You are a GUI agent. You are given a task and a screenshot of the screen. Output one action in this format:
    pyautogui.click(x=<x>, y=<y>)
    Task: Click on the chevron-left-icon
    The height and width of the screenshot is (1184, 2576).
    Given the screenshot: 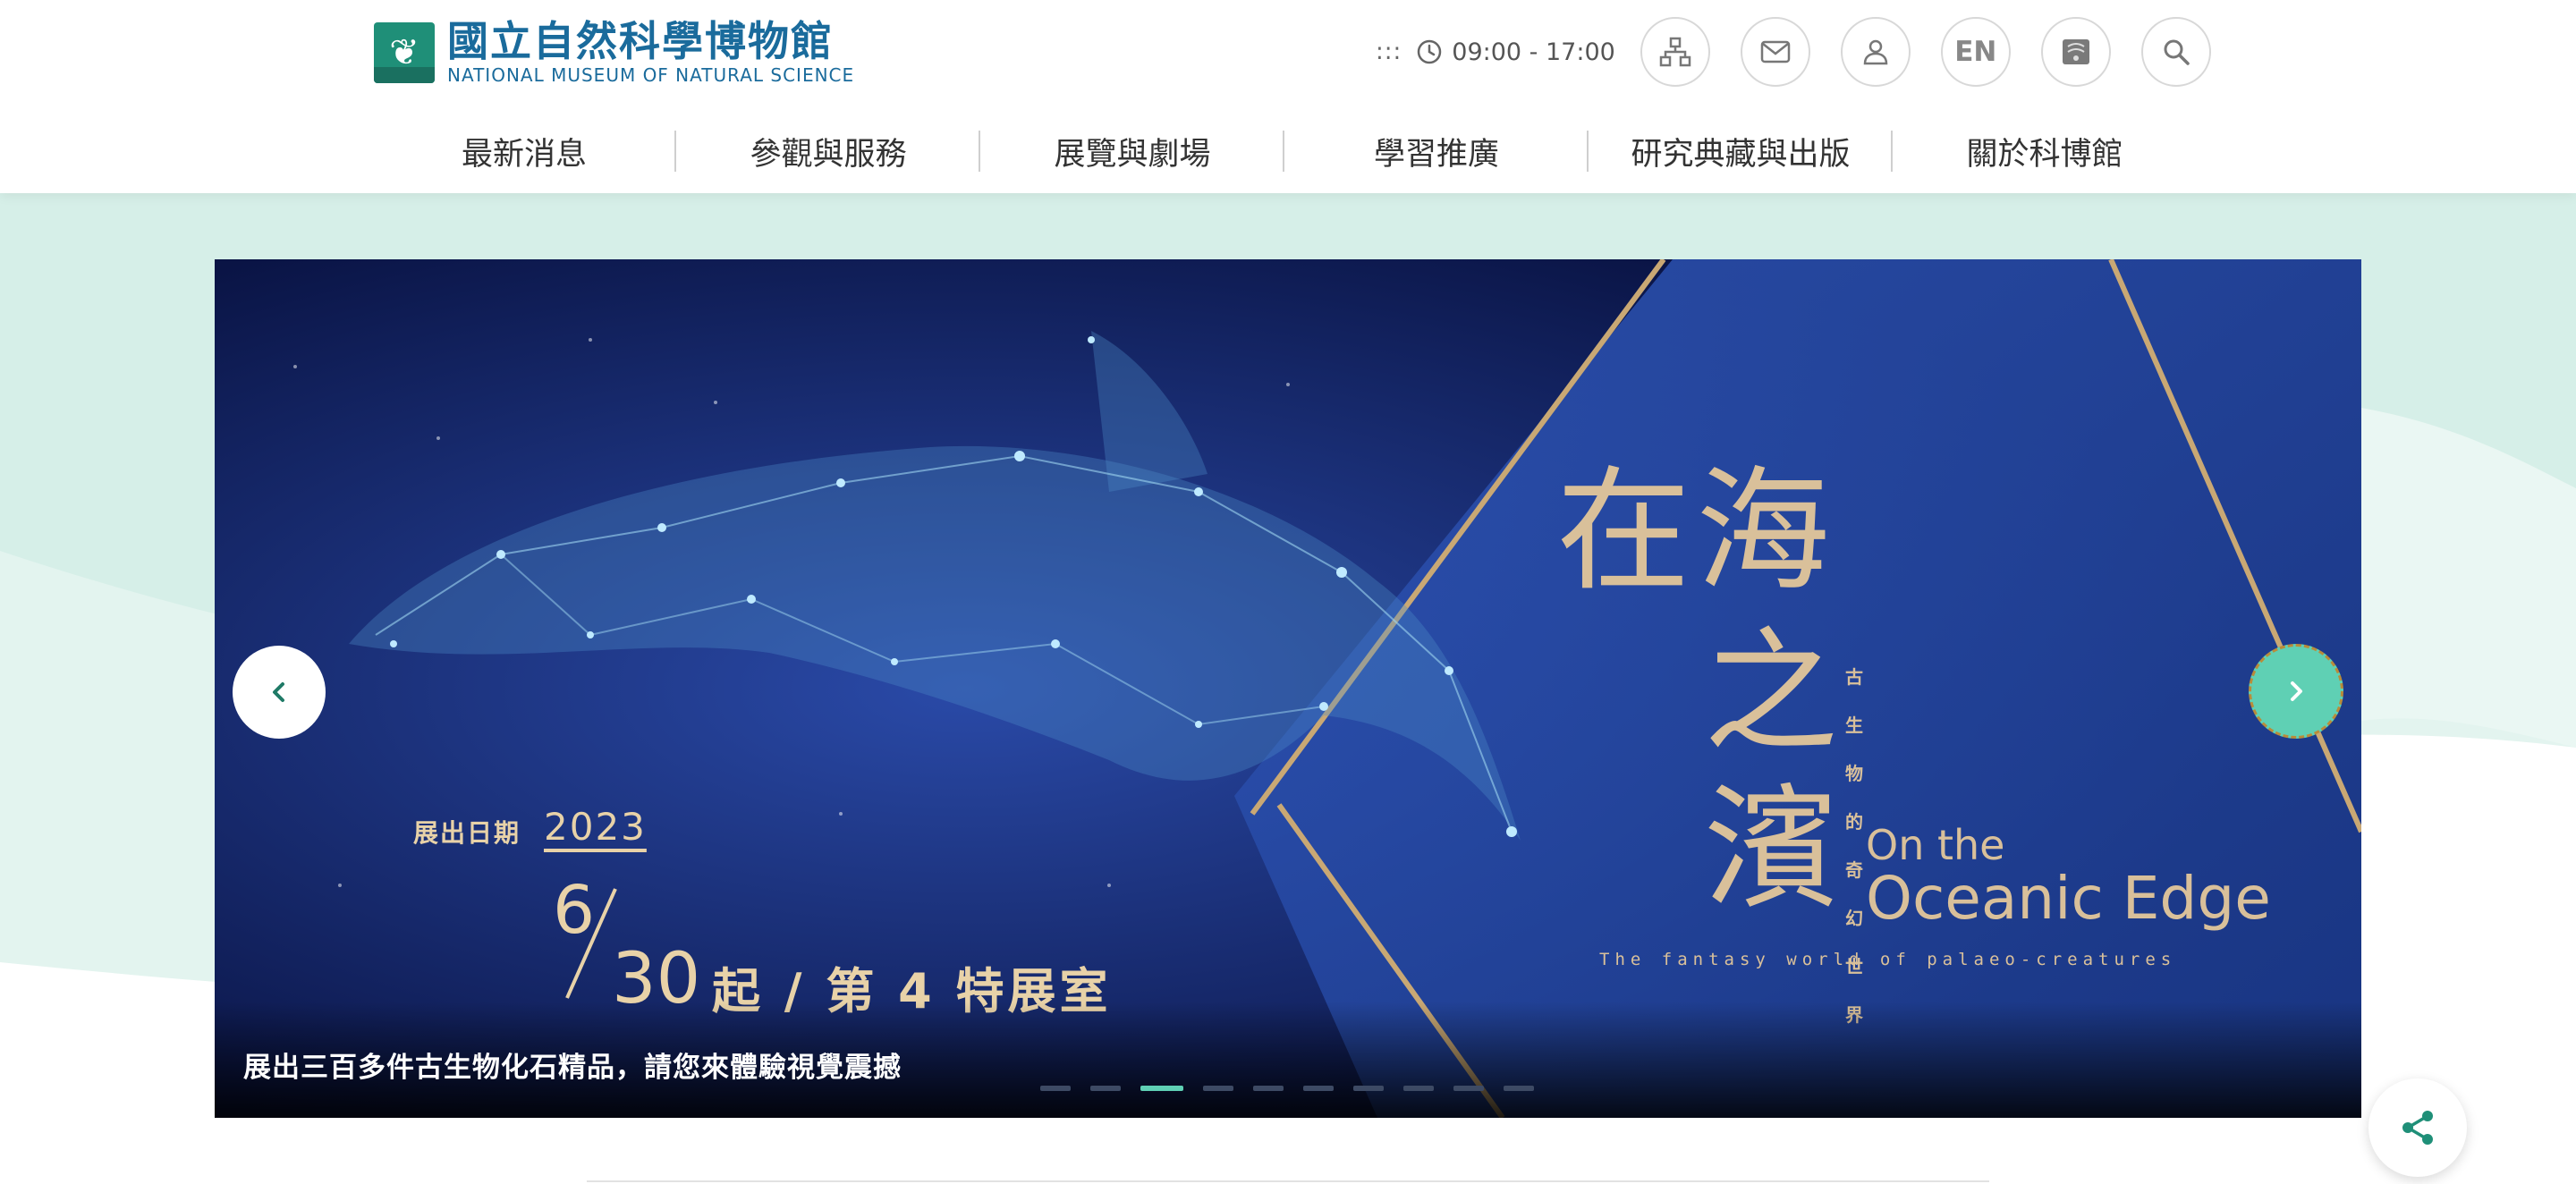 What is the action you would take?
    pyautogui.click(x=278, y=692)
    